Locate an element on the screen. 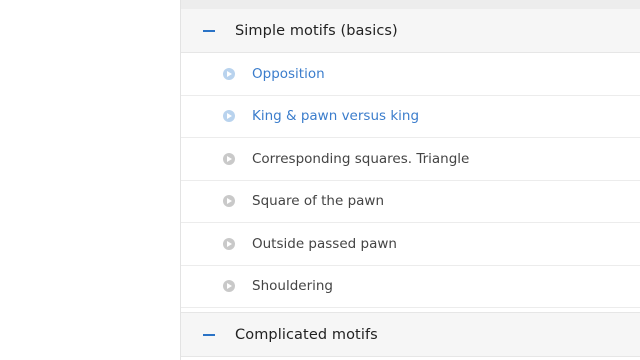 The height and width of the screenshot is (360, 640). lesson-item-corresponding-squares: Corresponding squares. Triangle is located at coordinates (410, 159).